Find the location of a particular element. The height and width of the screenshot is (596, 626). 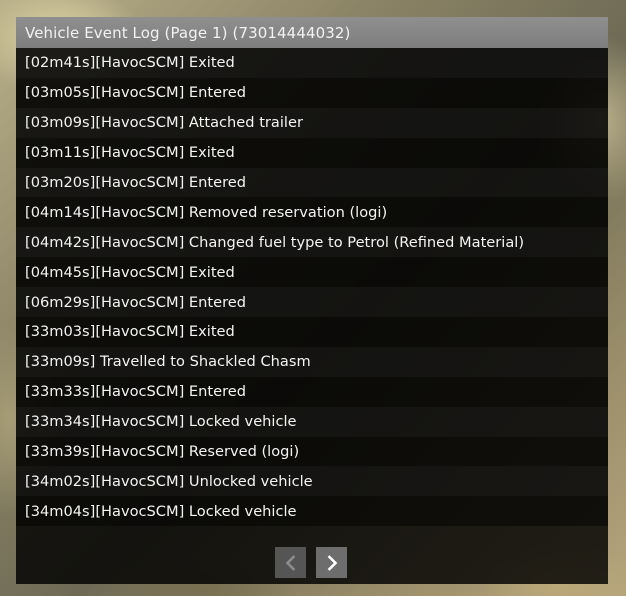

chevron-left-icon is located at coordinates (290, 562).